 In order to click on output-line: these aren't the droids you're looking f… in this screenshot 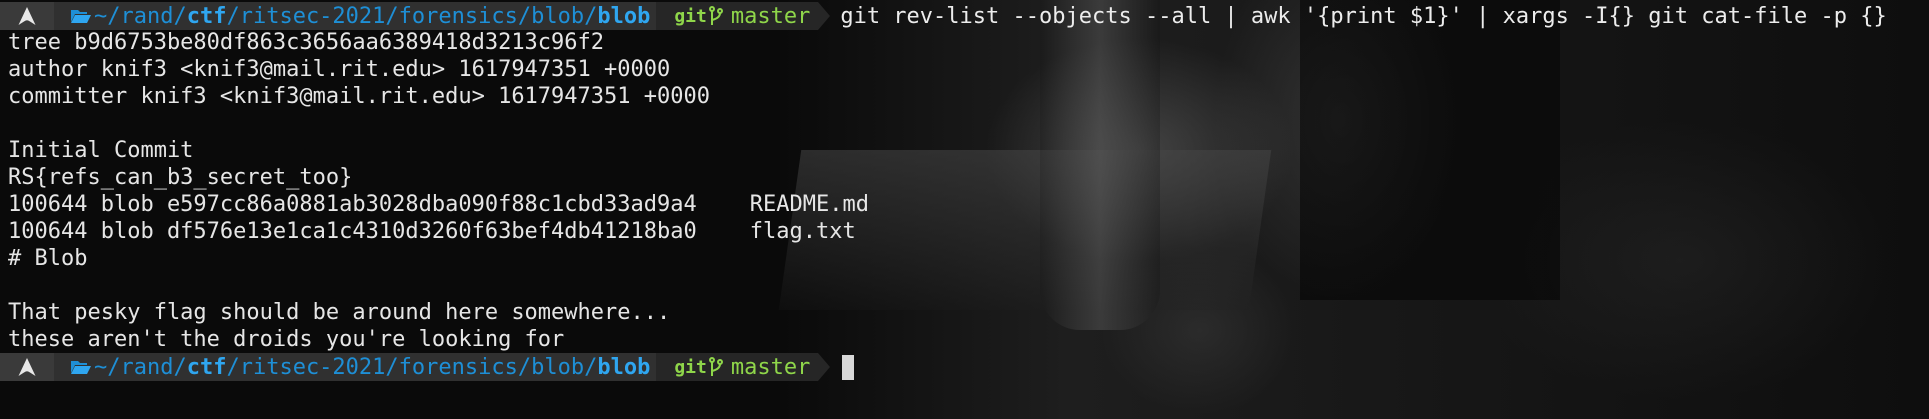, I will do `click(286, 339)`.